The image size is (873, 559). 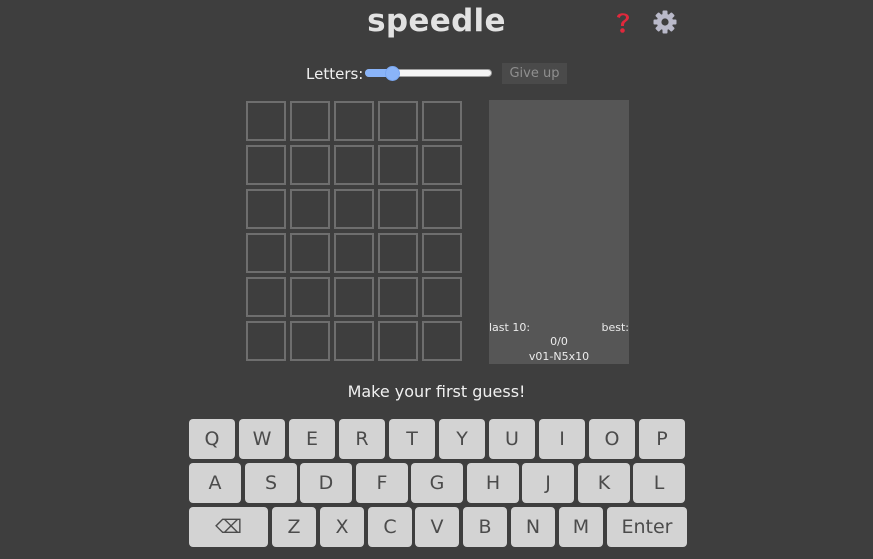 What do you see at coordinates (437, 527) in the screenshot?
I see `key-v: V` at bounding box center [437, 527].